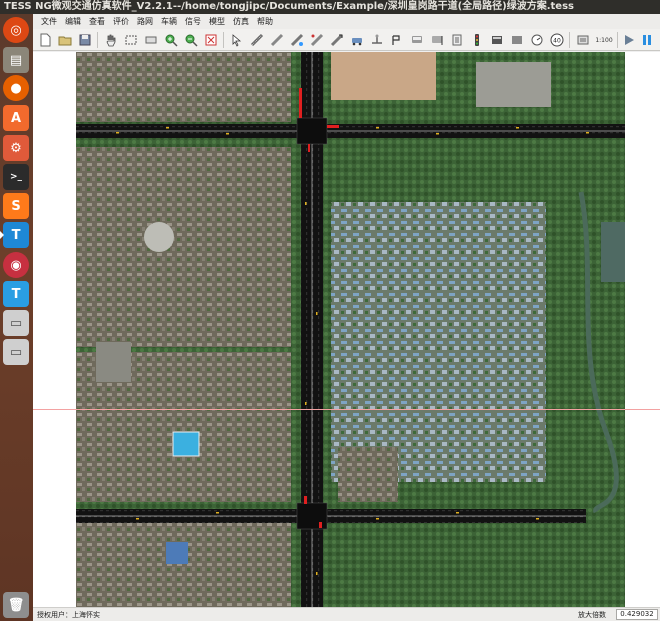 The width and height of the screenshot is (660, 621). Describe the element at coordinates (85, 40) in the screenshot. I see `save-icon` at that location.